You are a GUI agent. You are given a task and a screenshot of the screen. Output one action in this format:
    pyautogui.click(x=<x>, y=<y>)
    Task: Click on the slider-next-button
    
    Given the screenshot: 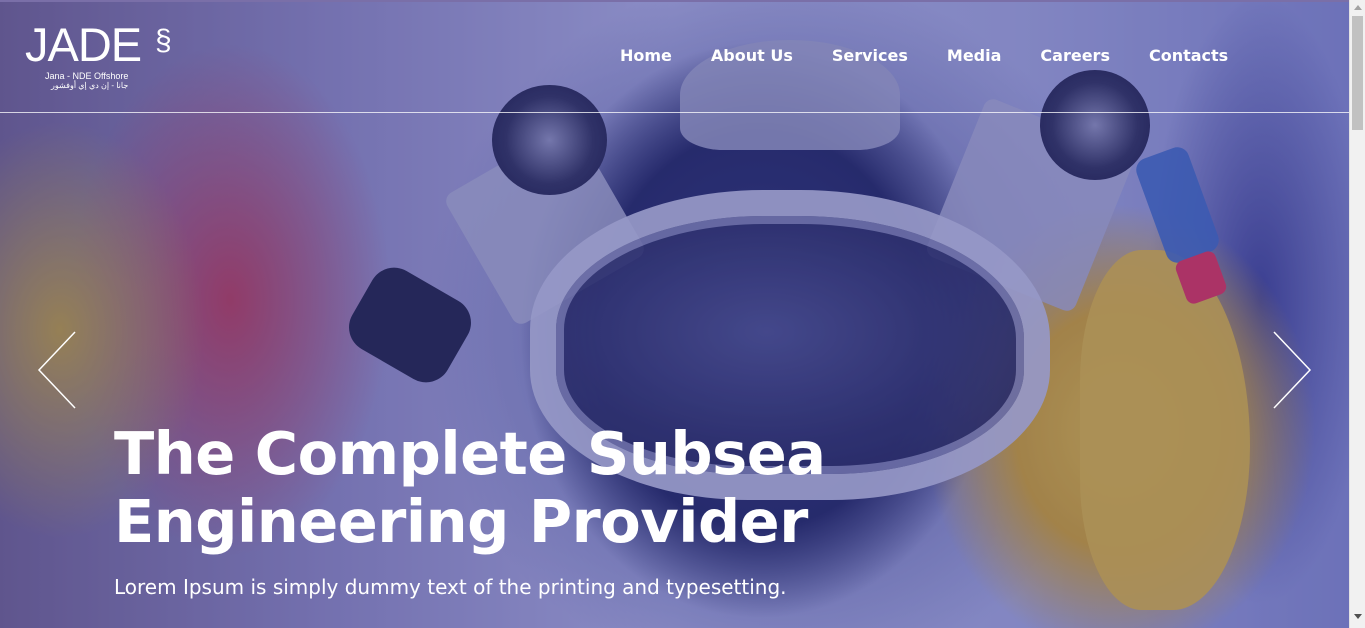 What is the action you would take?
    pyautogui.click(x=1292, y=370)
    